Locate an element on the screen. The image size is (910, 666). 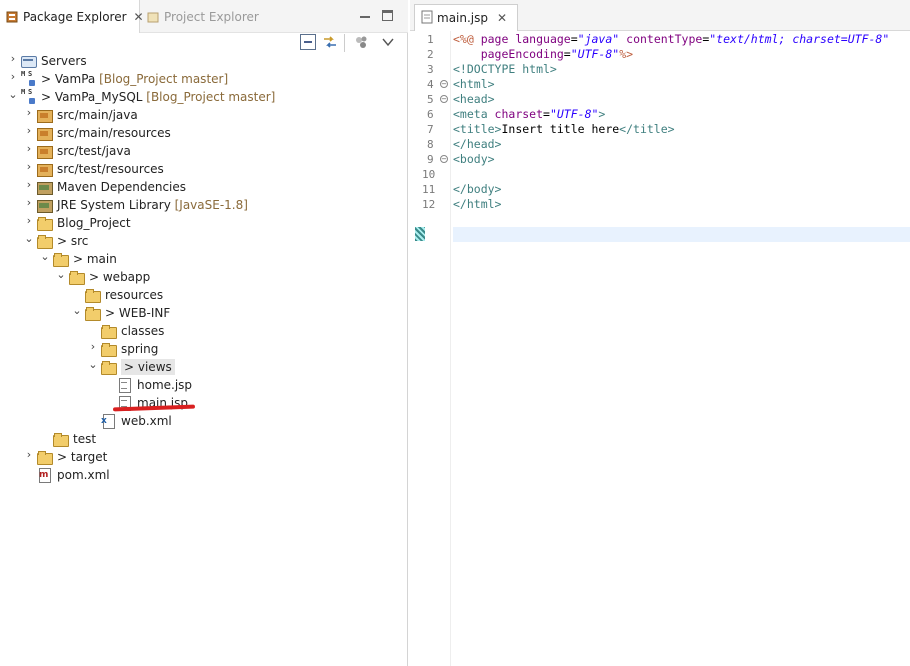
tree-item-pom-xml: pom.xml is located at coordinates (204, 475).